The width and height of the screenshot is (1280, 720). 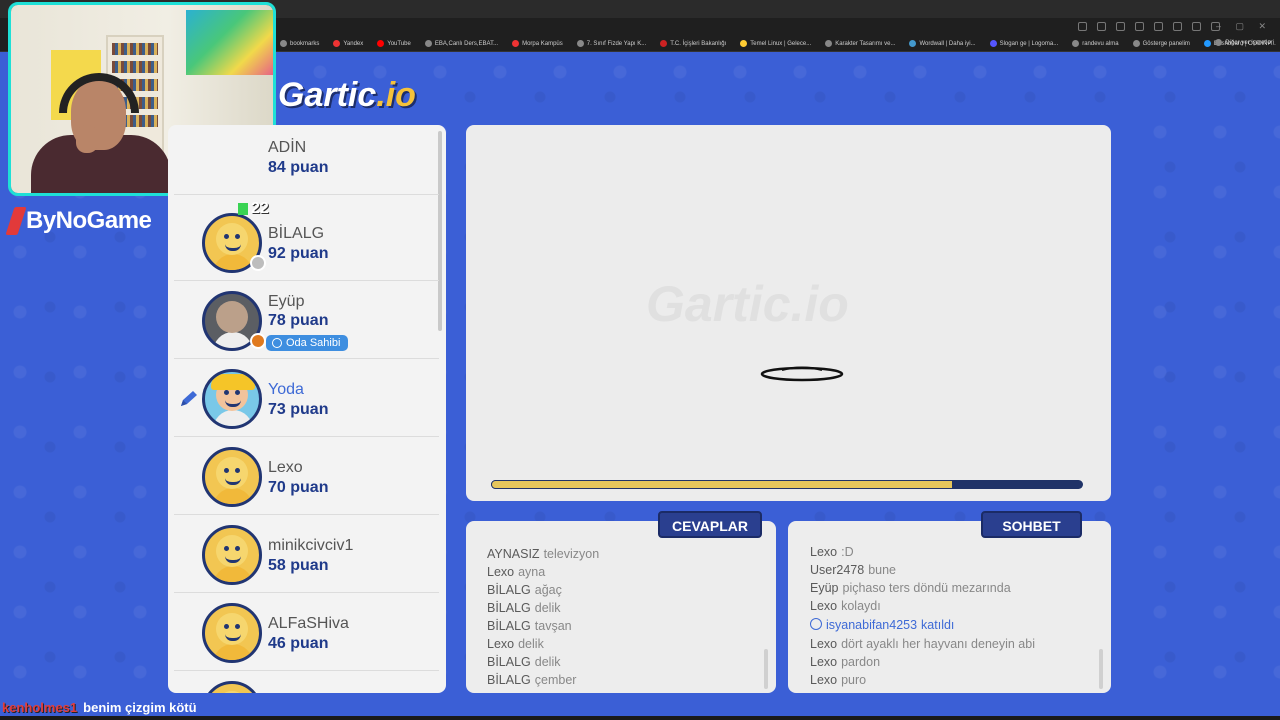 I want to click on room-owner-badge: Oda Sahibi, so click(x=307, y=343).